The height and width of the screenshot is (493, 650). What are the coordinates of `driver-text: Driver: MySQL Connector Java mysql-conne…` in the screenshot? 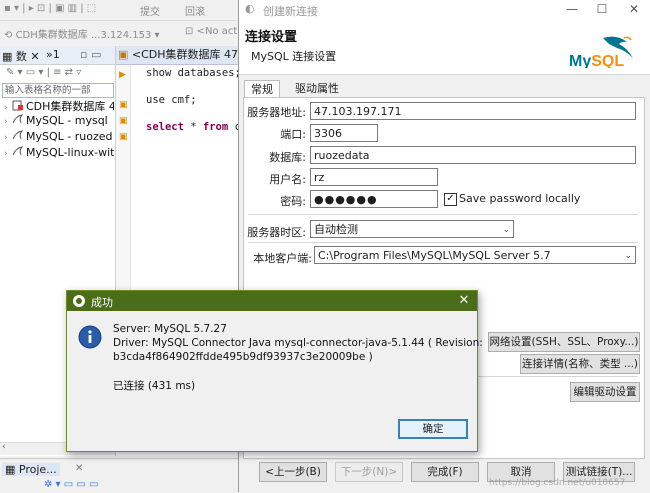 It's located at (298, 343).